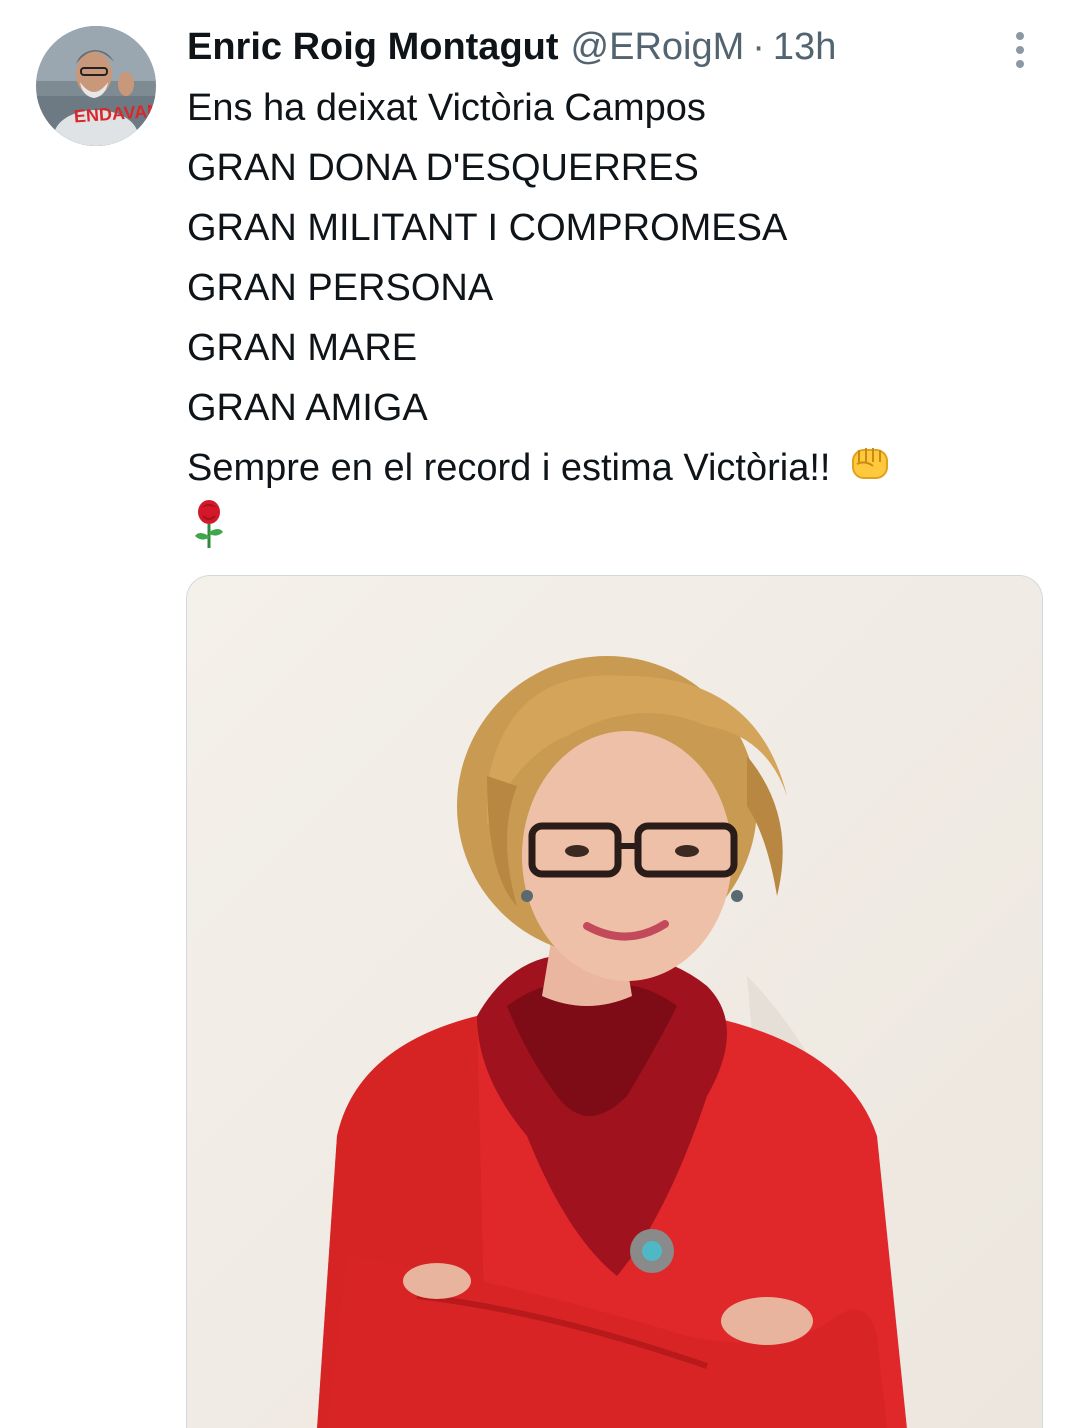  I want to click on tweet-timestamp: 13h, so click(804, 47).